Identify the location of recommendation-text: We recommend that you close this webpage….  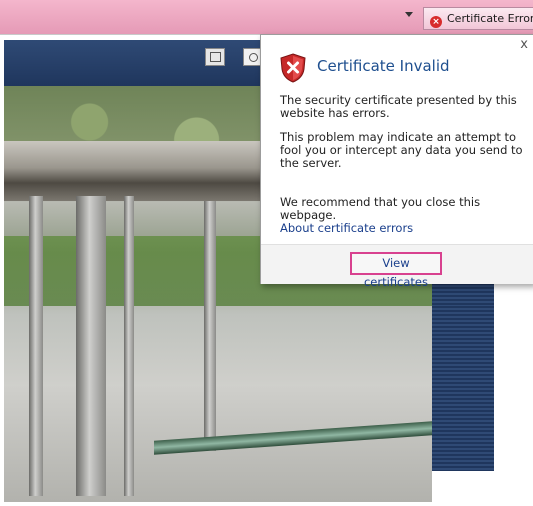
(380, 208).